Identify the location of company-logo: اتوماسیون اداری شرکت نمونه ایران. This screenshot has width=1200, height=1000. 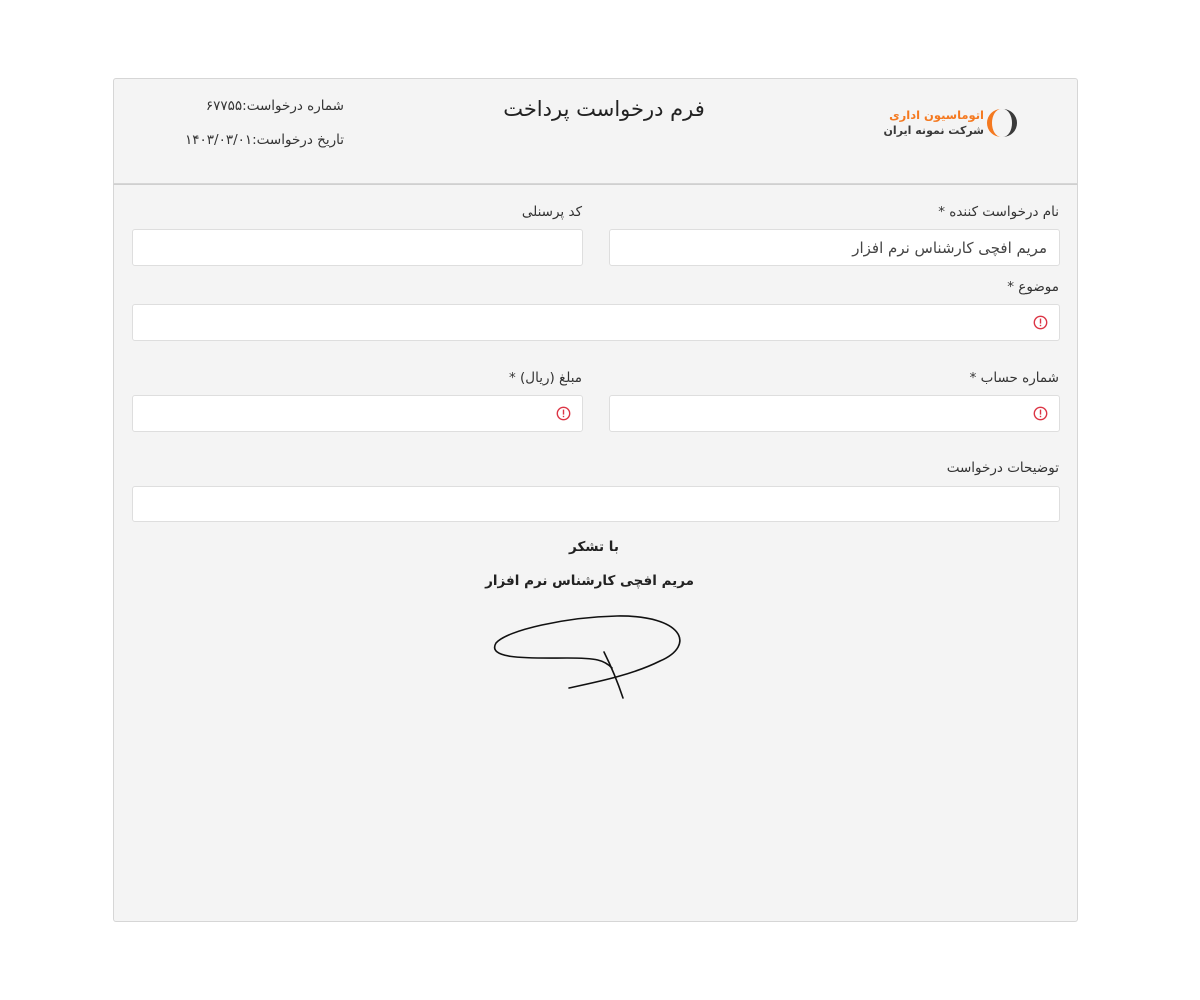
(952, 124).